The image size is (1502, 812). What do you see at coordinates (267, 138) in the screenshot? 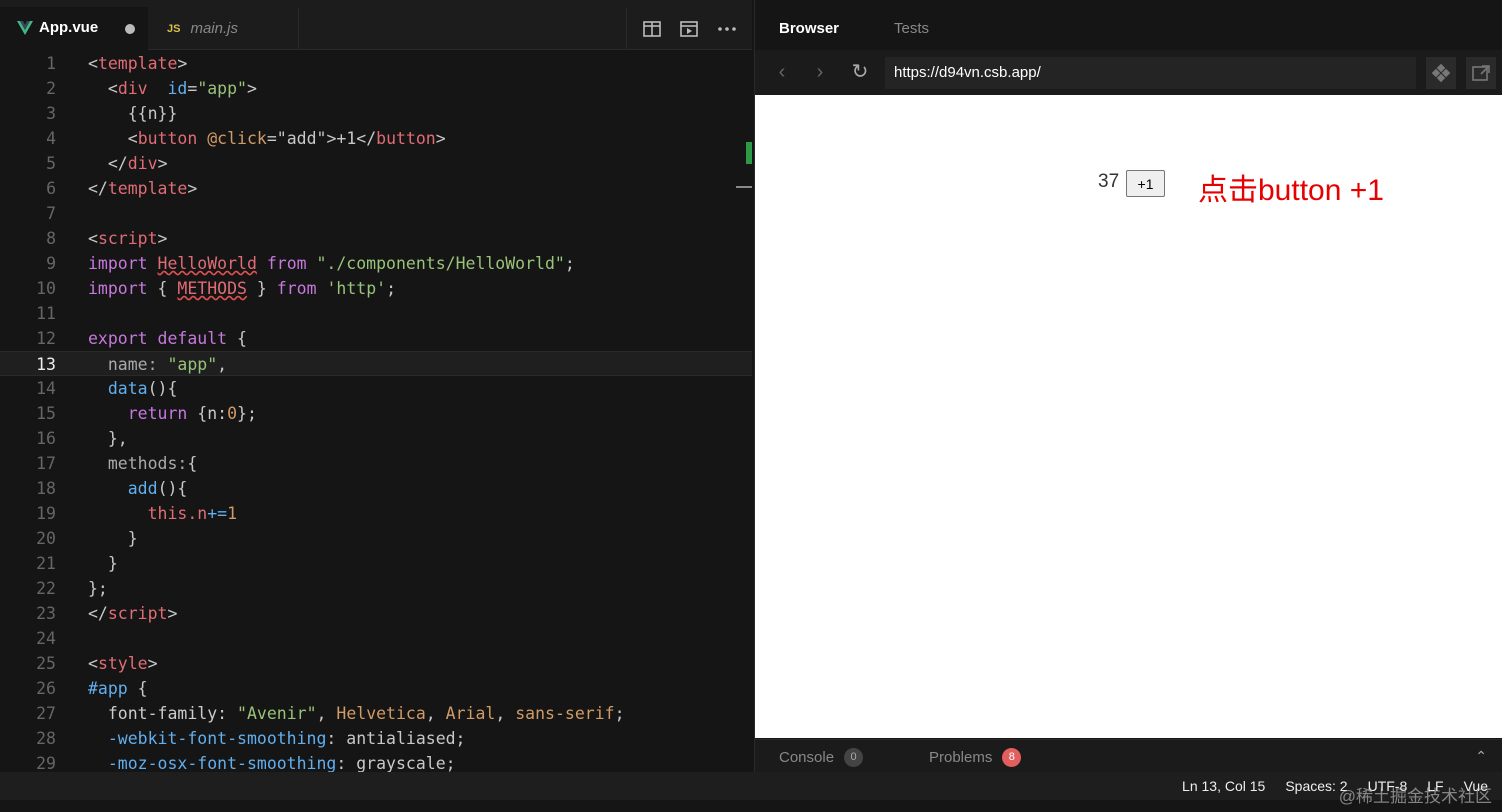
I see `code-text: <button @click="add">+1</button>` at bounding box center [267, 138].